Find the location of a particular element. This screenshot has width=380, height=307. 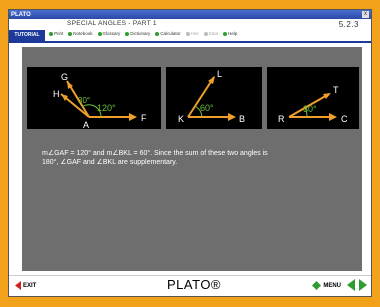

plato-logo: PLATO® is located at coordinates (194, 284).